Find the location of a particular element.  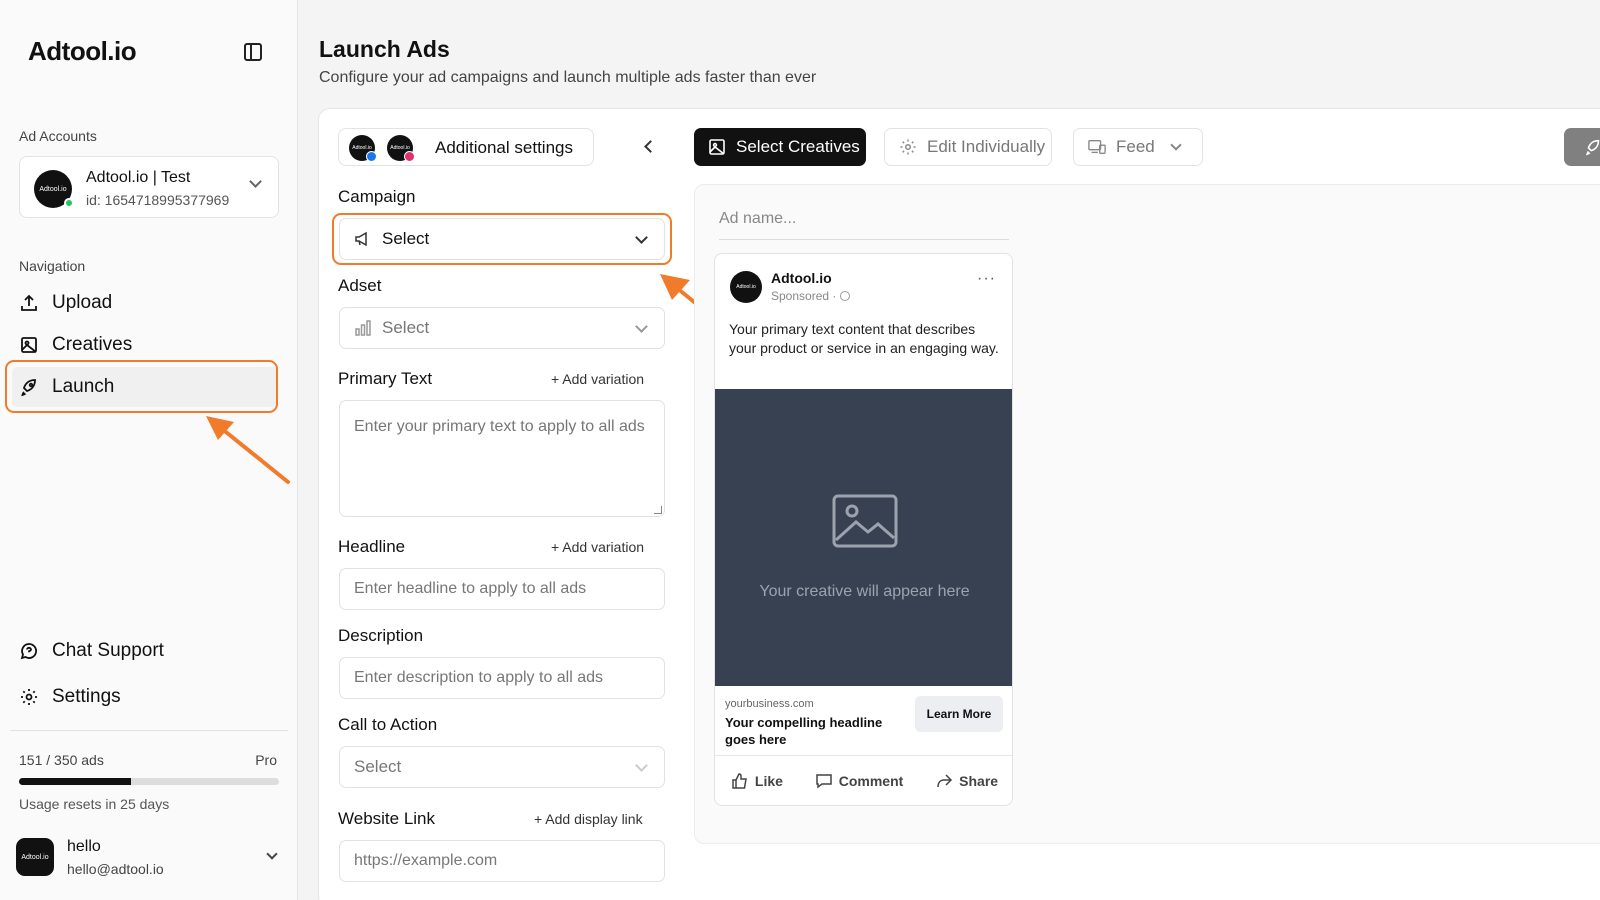

additional-settings-button: Adtool.io Adtool.io Additional settings is located at coordinates (466, 147).